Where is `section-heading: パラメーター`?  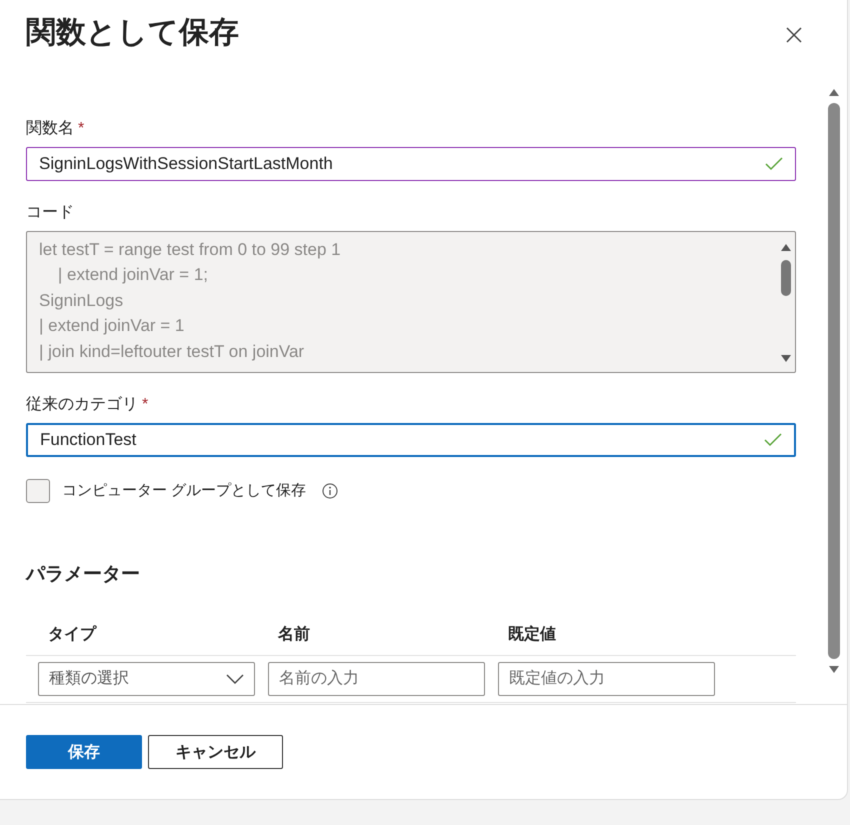 section-heading: パラメーター is located at coordinates (83, 574).